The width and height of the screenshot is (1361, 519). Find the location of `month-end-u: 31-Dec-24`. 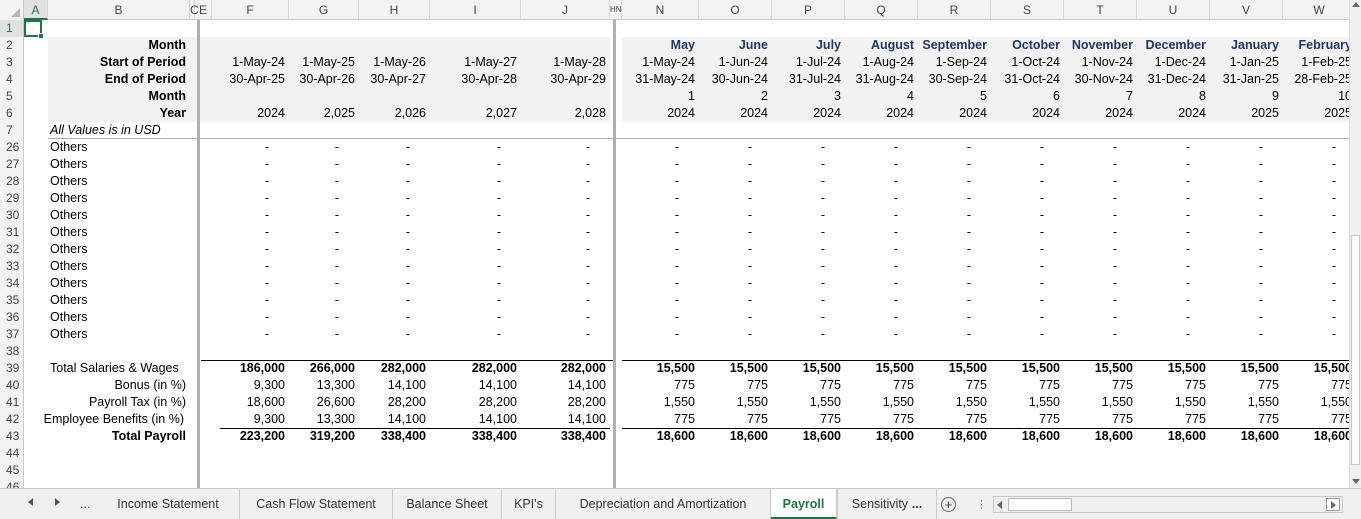

month-end-u: 31-Dec-24 is located at coordinates (1172, 79).